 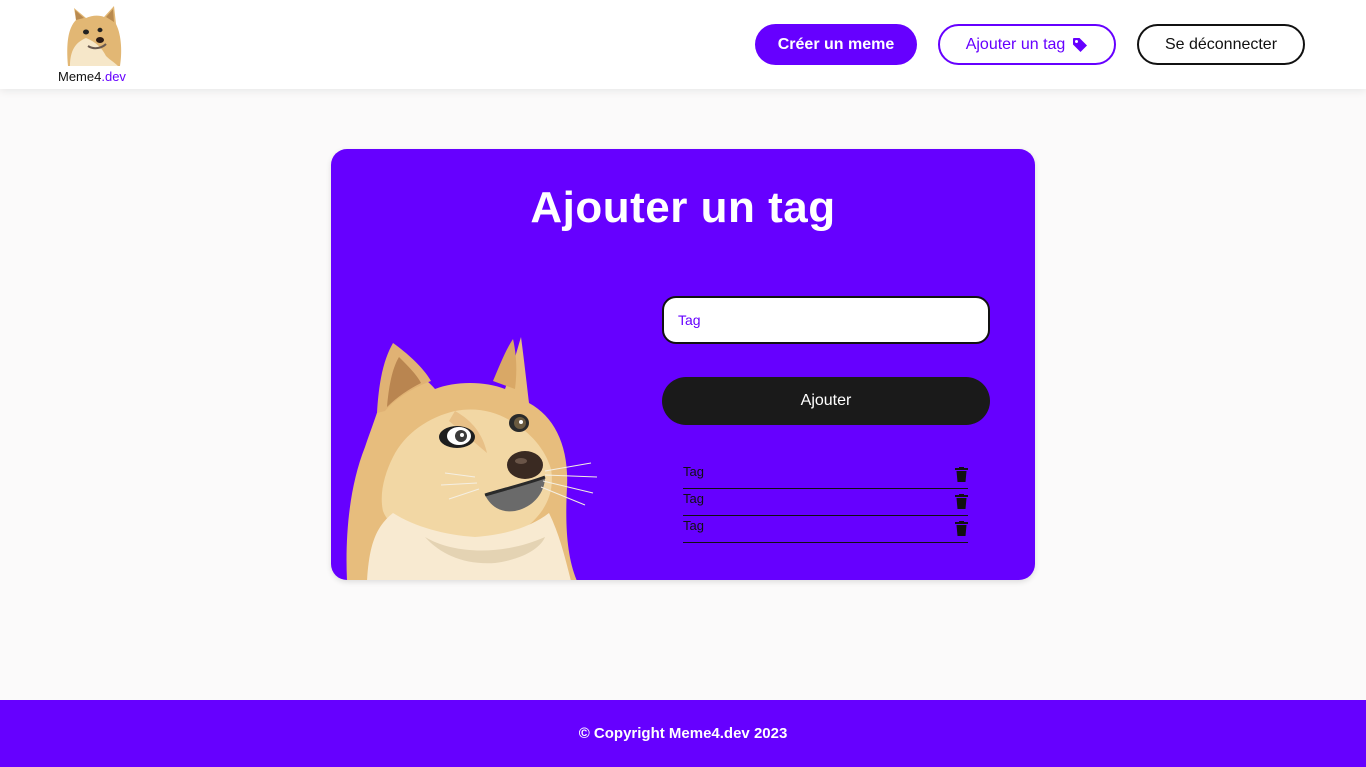 I want to click on page-title: Ajouter un tag, so click(x=683, y=207).